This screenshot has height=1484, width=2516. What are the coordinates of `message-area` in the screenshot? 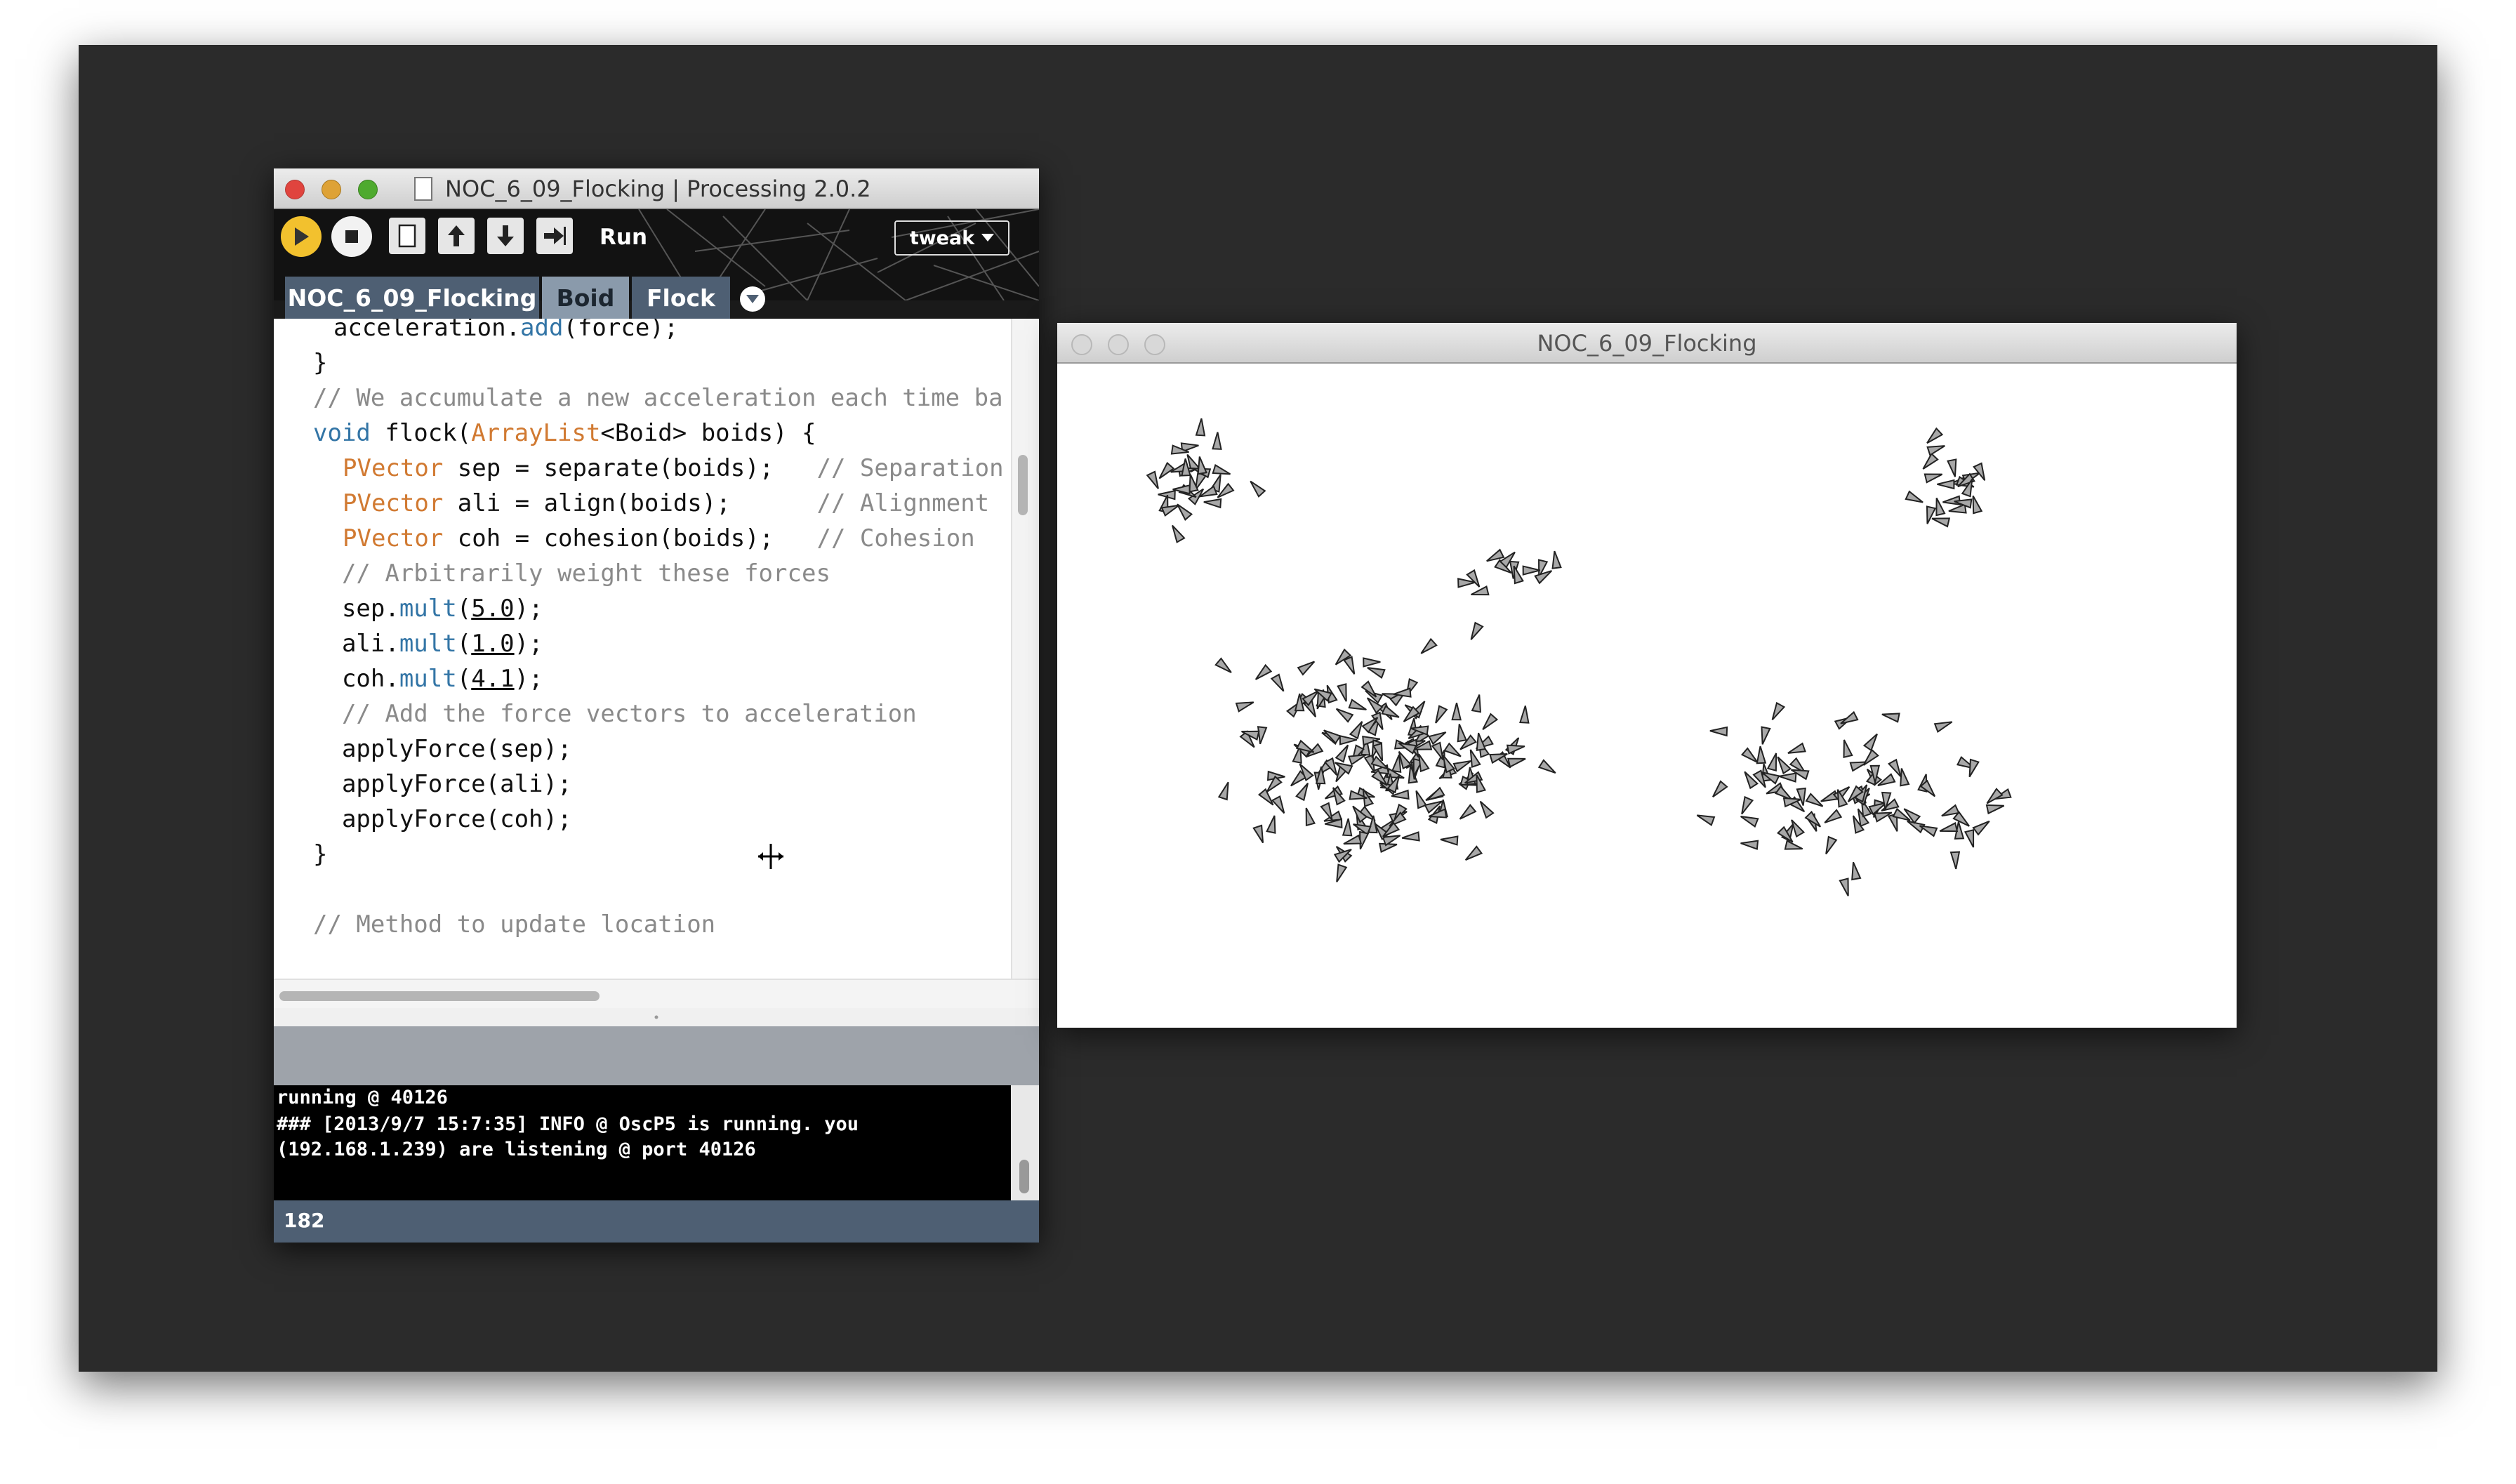 It's located at (656, 1056).